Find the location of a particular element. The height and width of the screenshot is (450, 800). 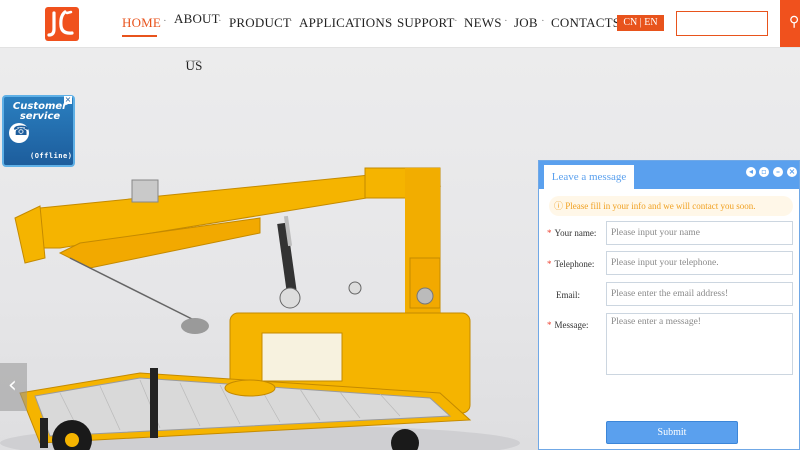

message-panel-header: Leave a message ◂ ▫ – × is located at coordinates (669, 175).